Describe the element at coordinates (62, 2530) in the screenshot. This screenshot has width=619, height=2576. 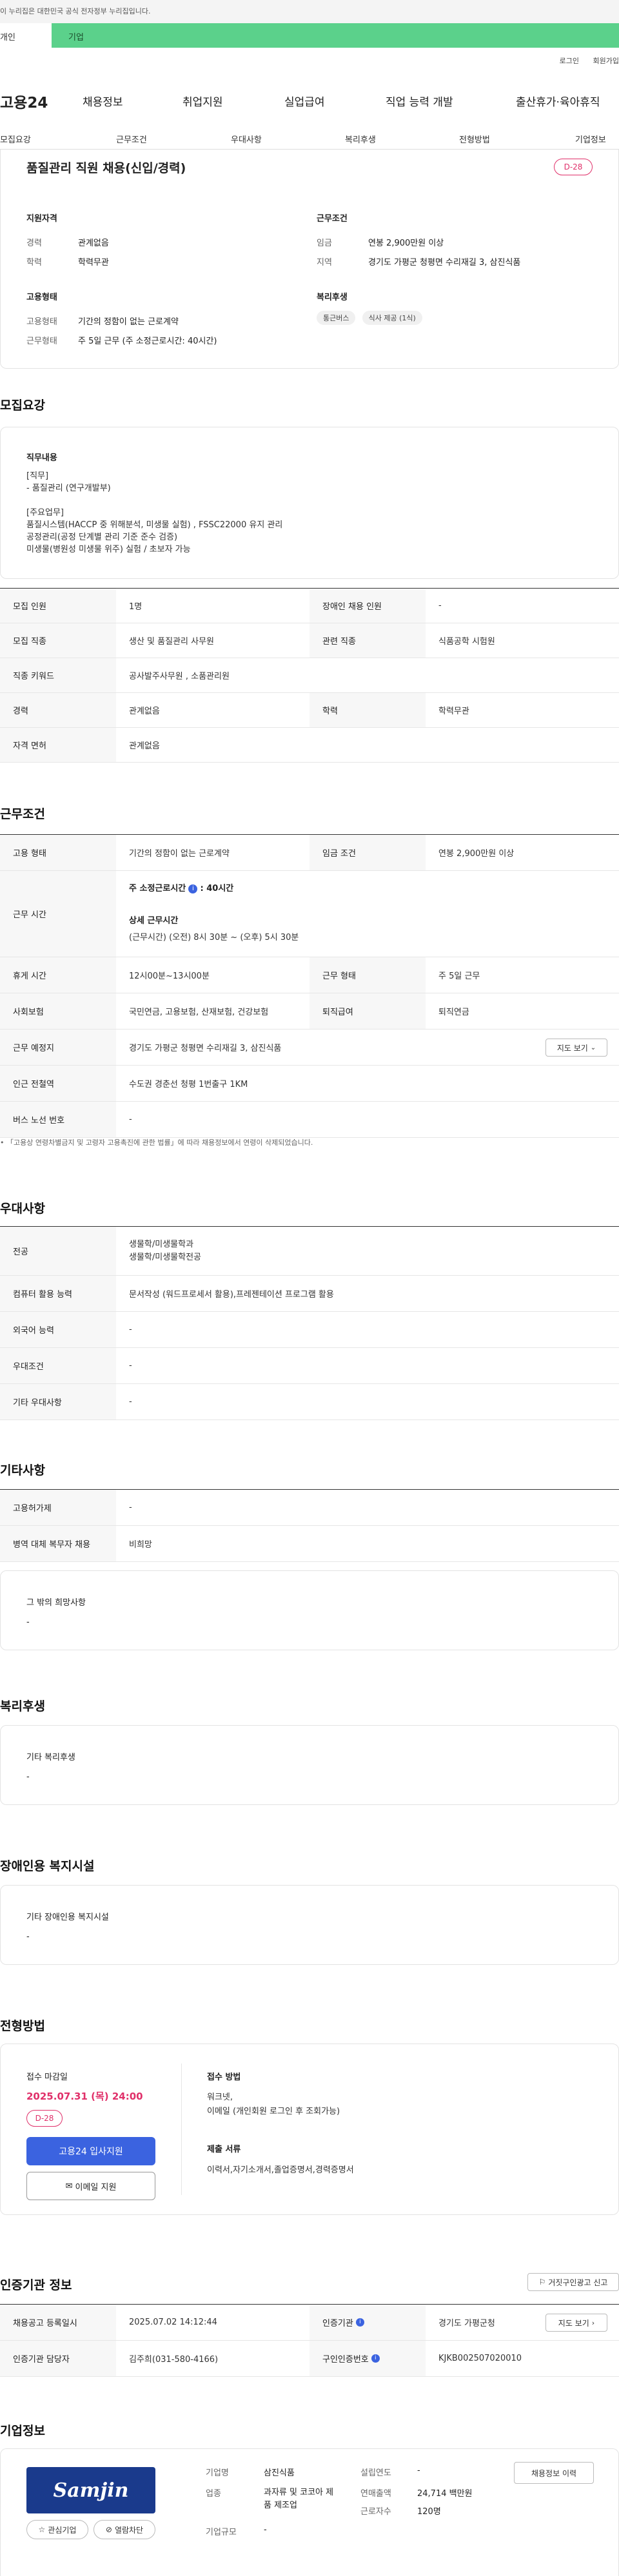
I see `favorite-label: 관심기업` at that location.